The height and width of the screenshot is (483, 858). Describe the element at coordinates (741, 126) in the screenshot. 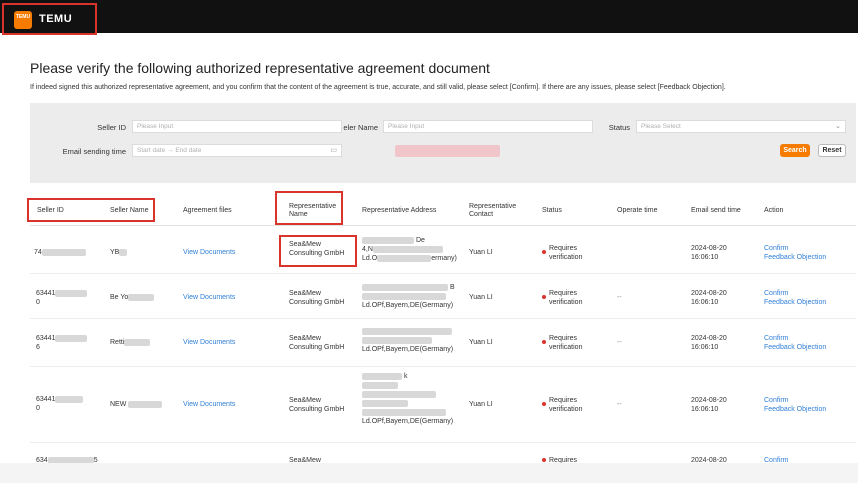

I see `status-select: Please Select ⌄` at that location.